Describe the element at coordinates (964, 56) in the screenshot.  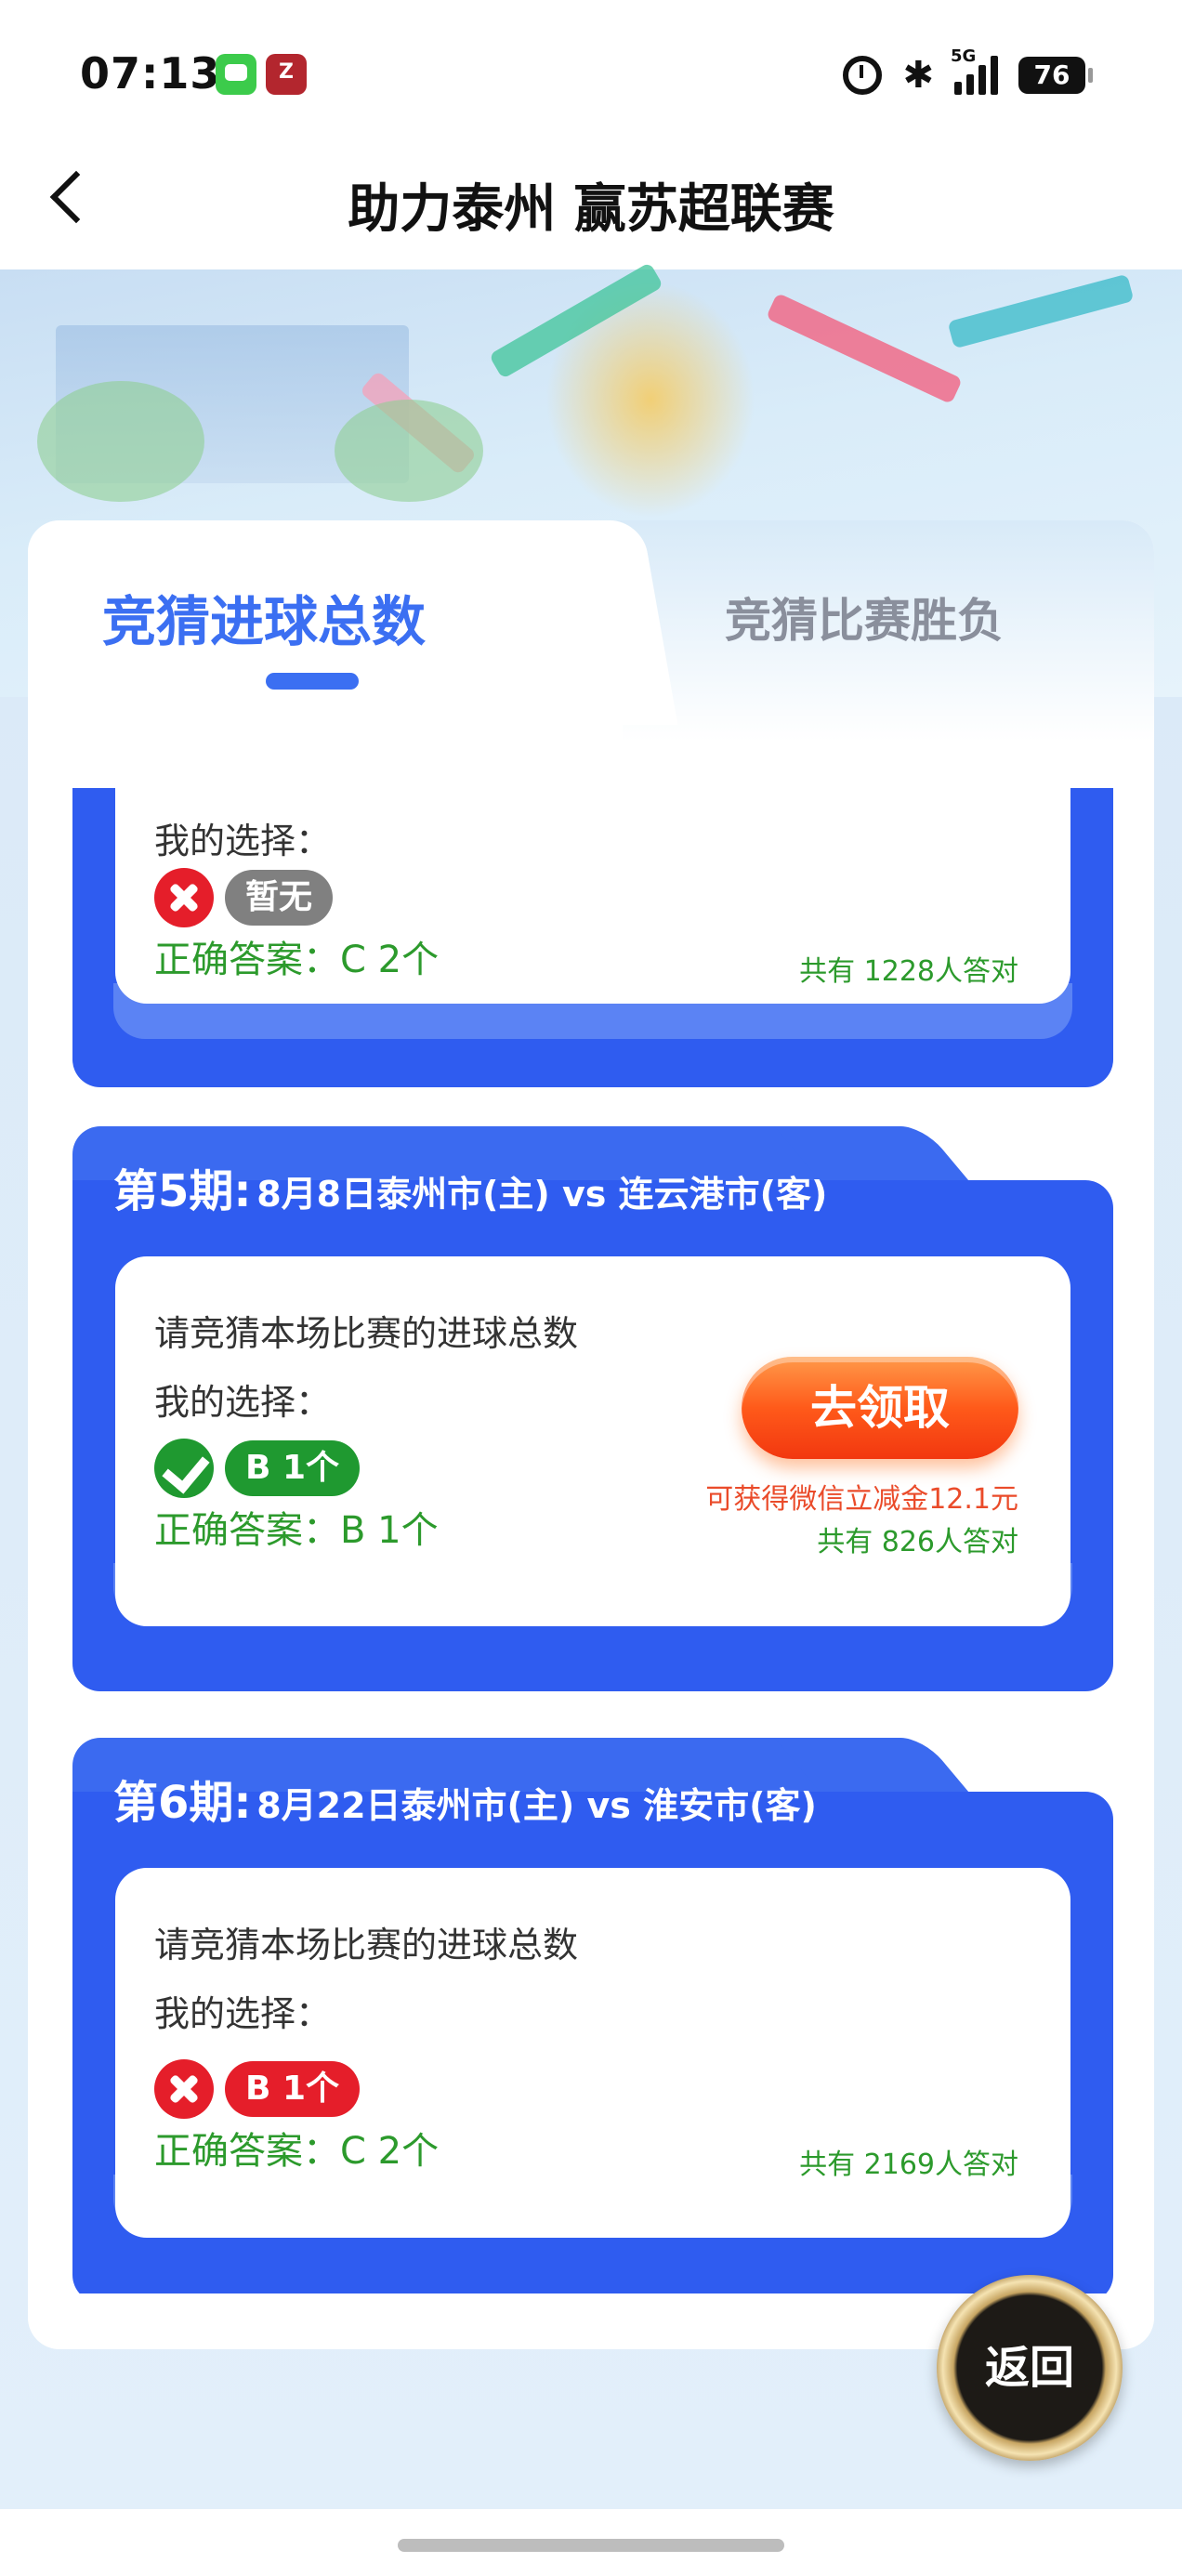
I see `network-type-label: 5G` at that location.